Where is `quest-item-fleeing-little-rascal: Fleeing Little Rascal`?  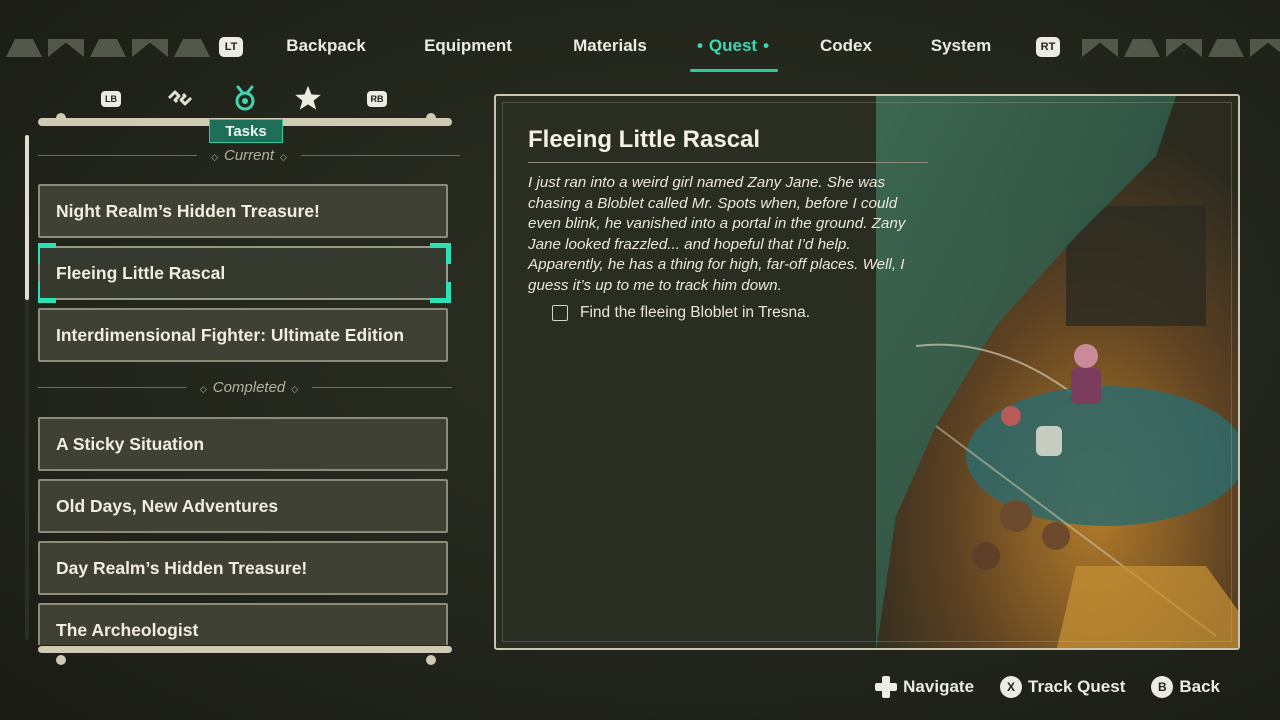
quest-item-fleeing-little-rascal: Fleeing Little Rascal is located at coordinates (244, 273).